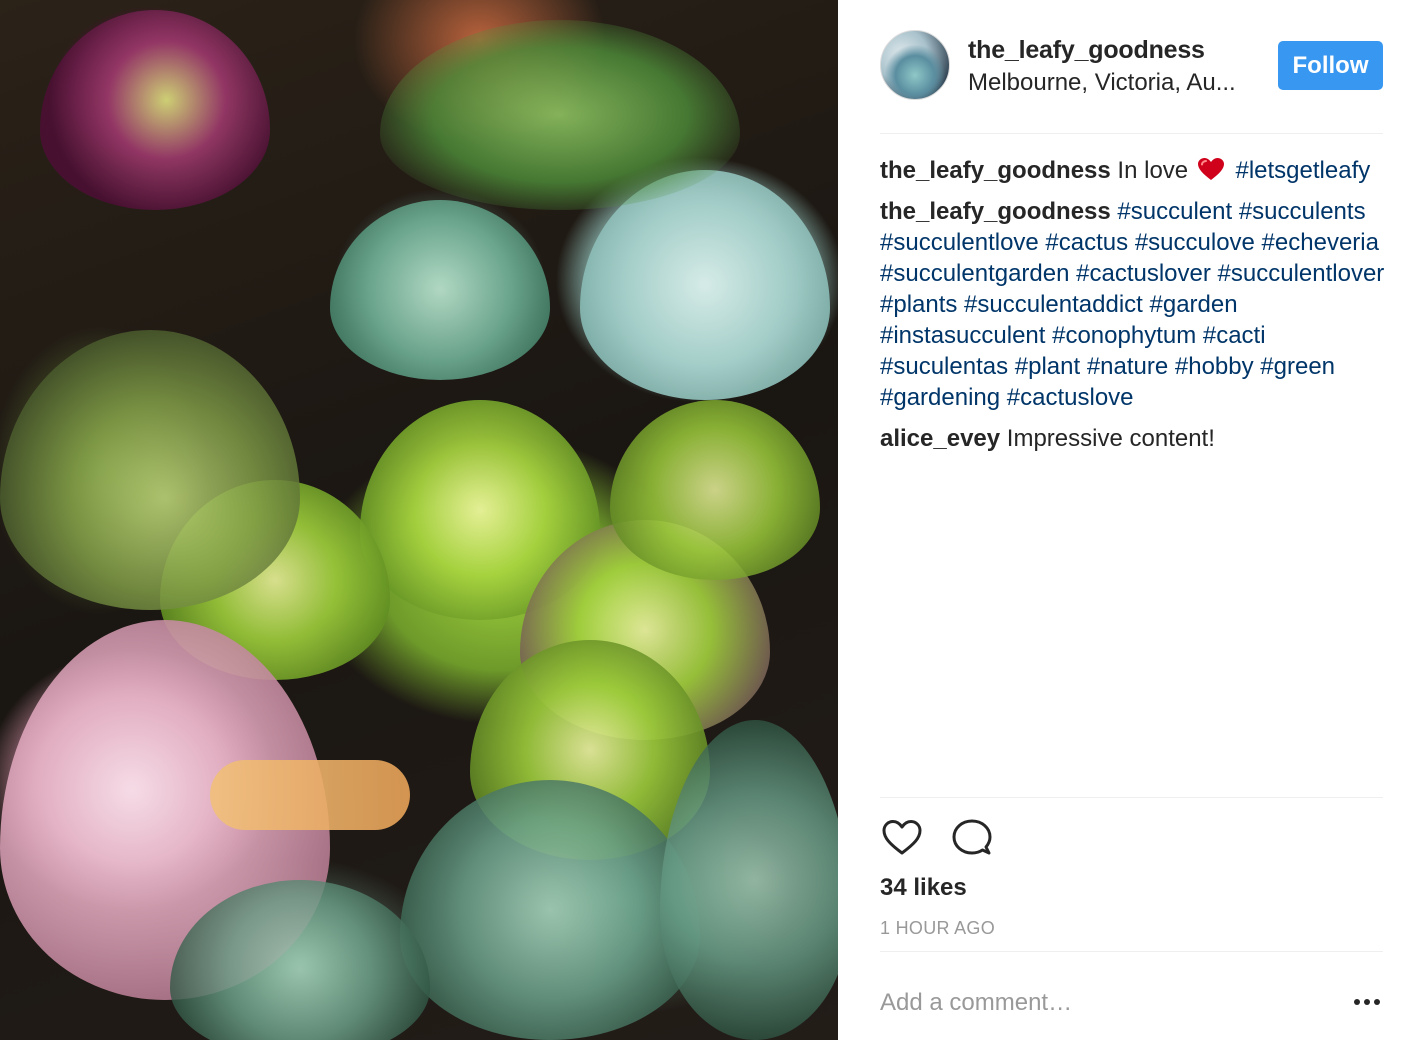 The image size is (1423, 1040). What do you see at coordinates (940, 438) in the screenshot?
I see `comment-username: alice_evey` at bounding box center [940, 438].